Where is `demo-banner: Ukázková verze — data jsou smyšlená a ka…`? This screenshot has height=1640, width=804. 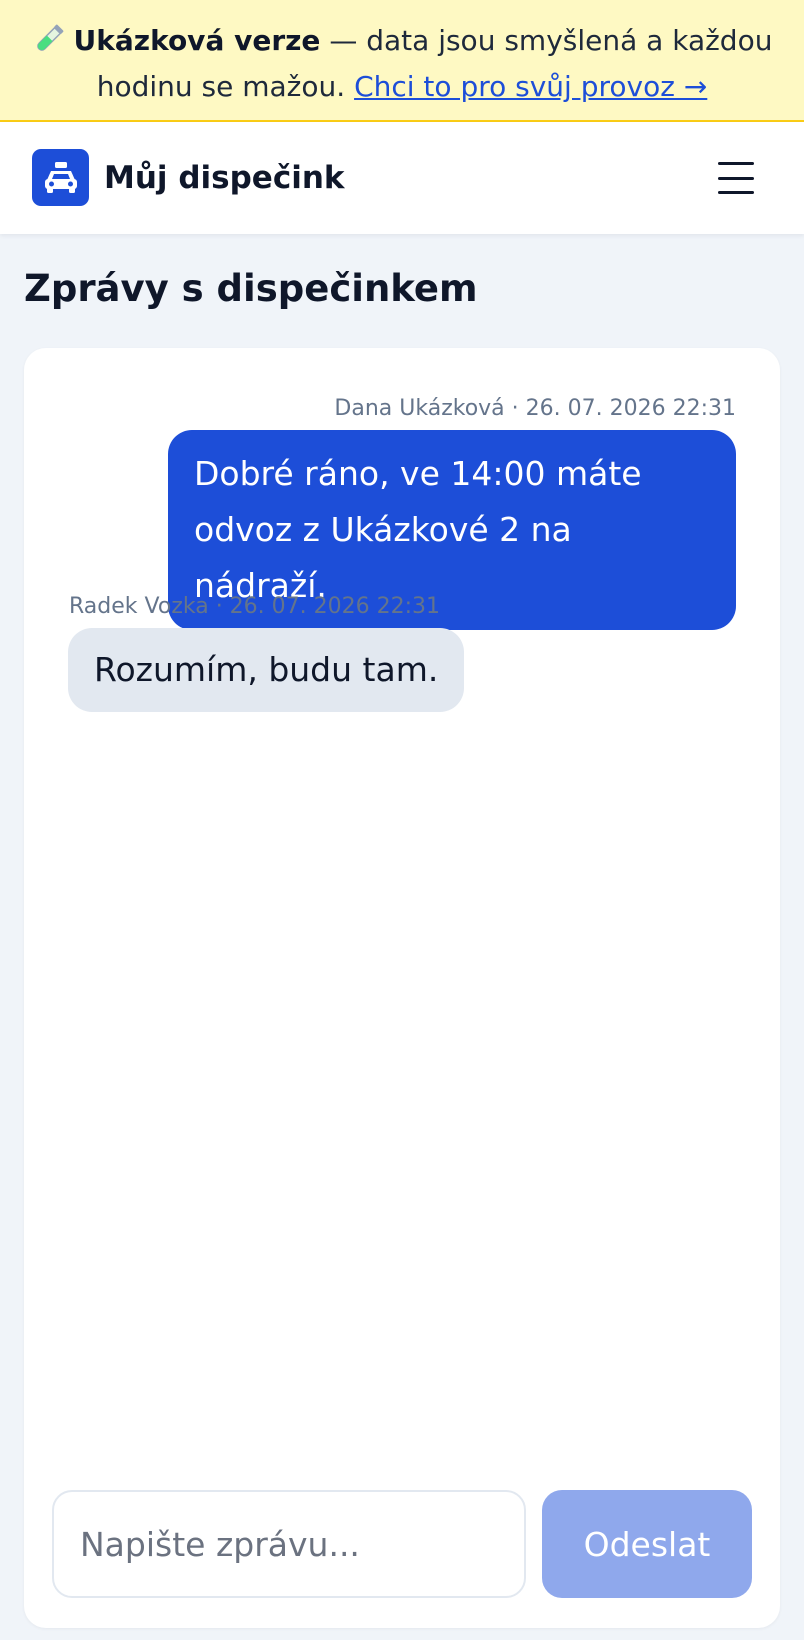 demo-banner: Ukázková verze — data jsou smyšlená a ka… is located at coordinates (402, 61).